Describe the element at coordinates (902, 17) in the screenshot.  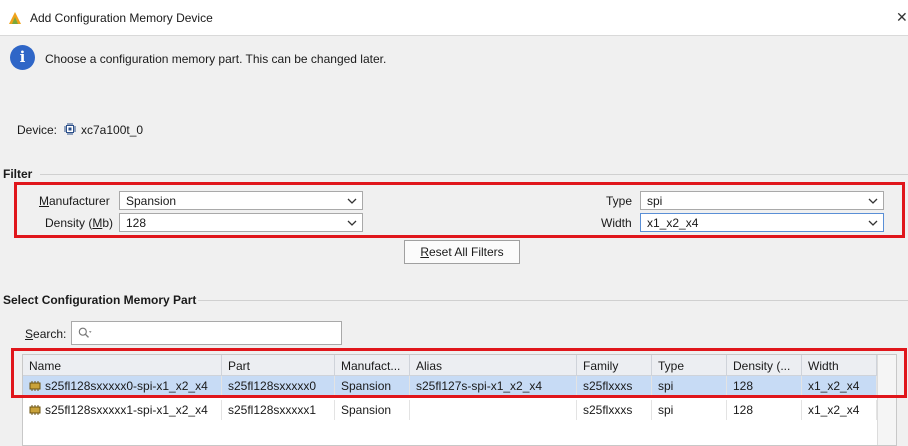
I see `close-icon: ✕` at that location.